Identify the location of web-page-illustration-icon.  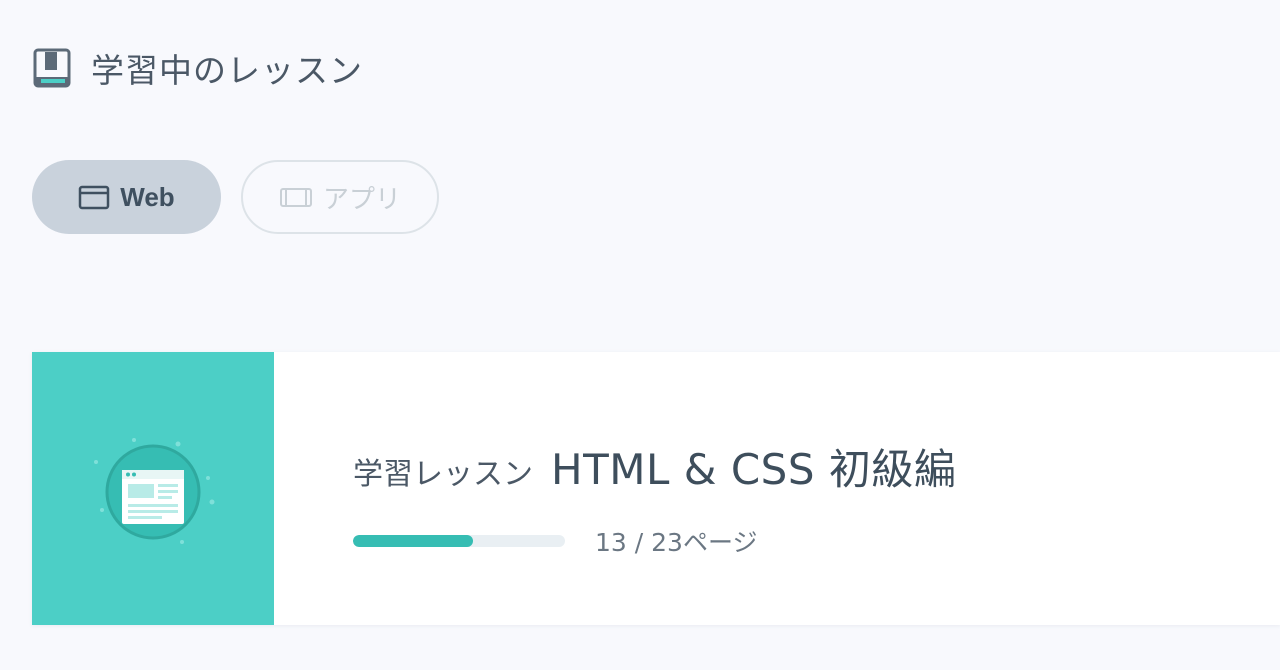
(154, 491).